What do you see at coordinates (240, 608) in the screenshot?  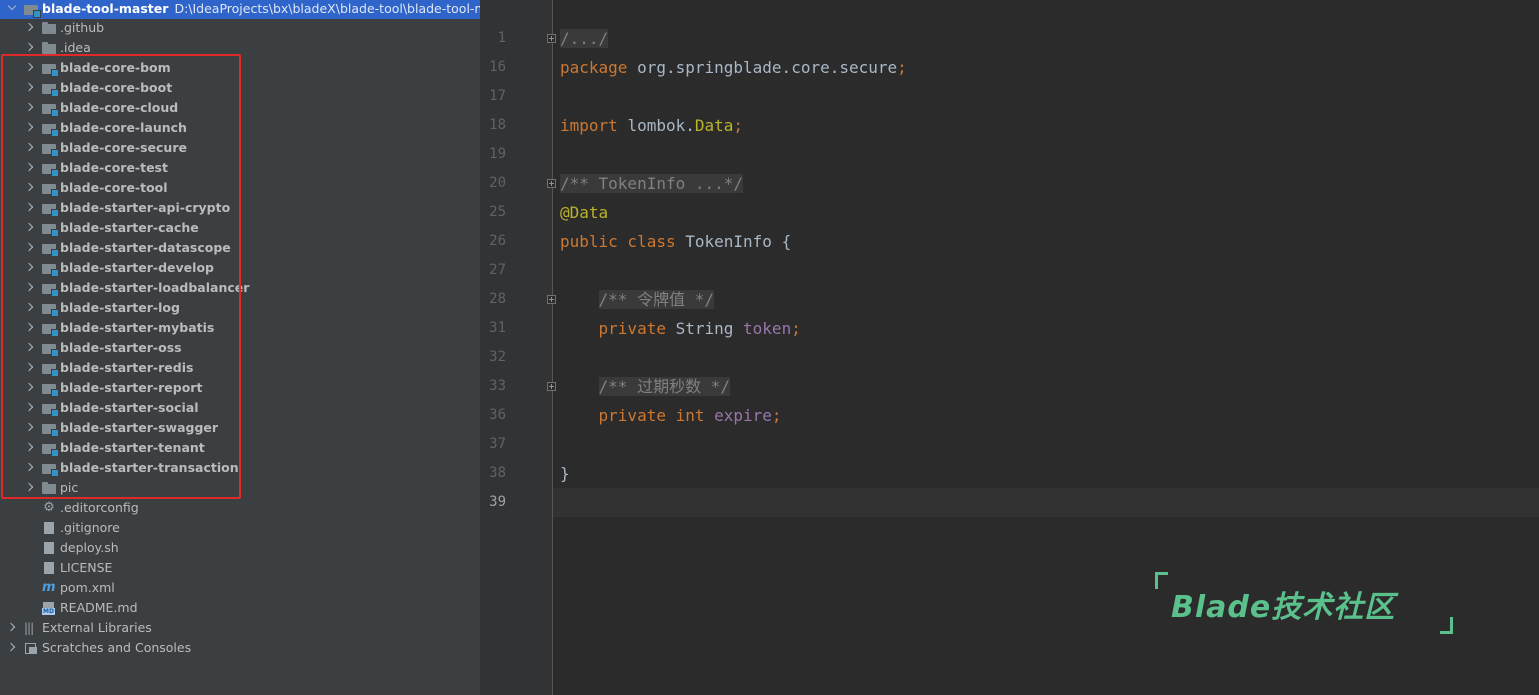 I see `tree-item: README.md` at bounding box center [240, 608].